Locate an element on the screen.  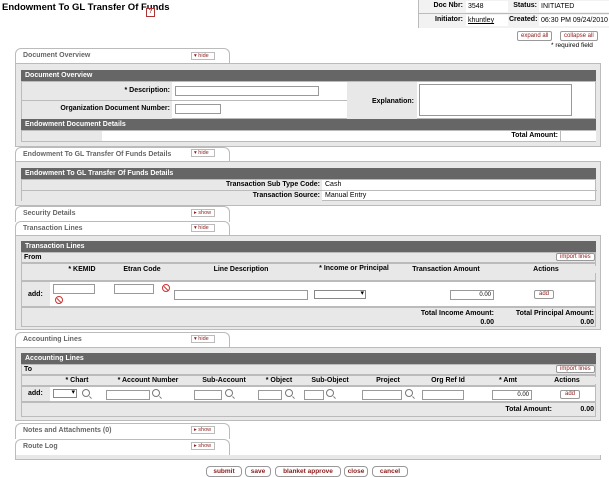
sub-account-lookup-icon is located at coordinates (229, 393).